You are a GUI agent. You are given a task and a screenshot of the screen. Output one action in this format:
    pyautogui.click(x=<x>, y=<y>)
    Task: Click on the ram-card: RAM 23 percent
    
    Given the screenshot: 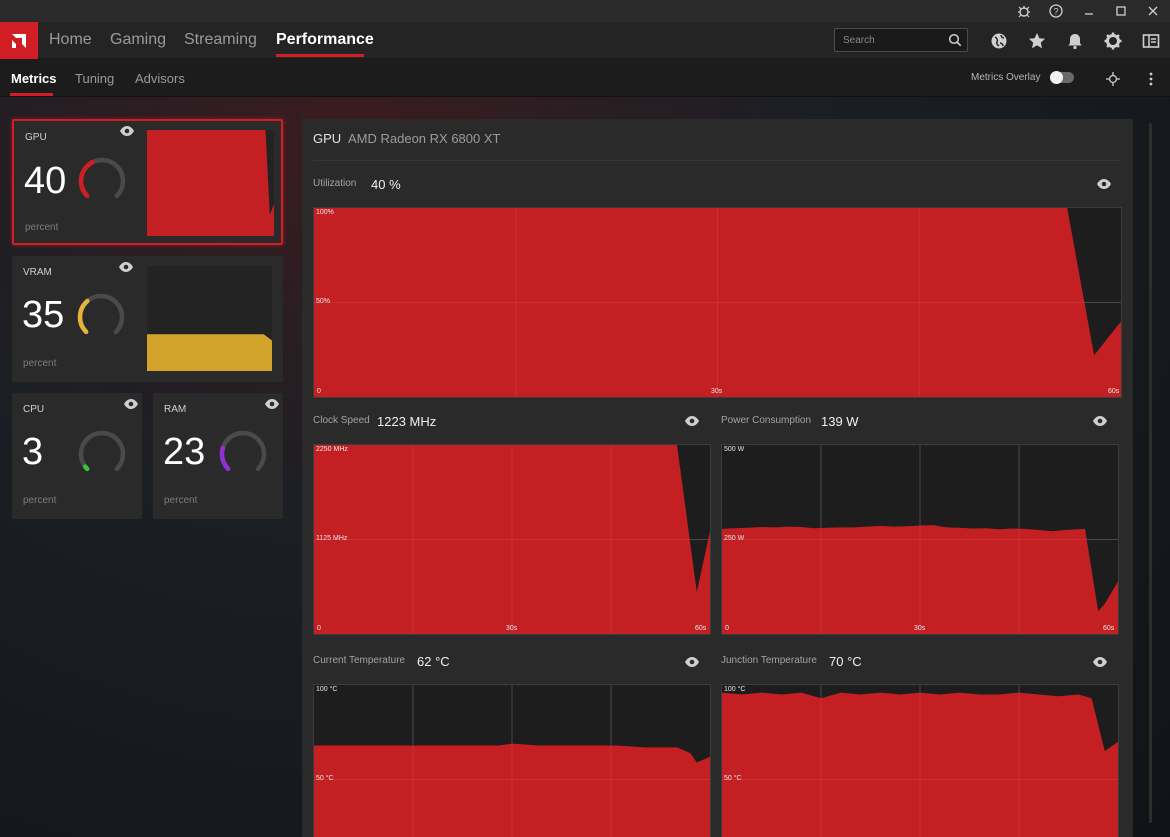 What is the action you would take?
    pyautogui.click(x=218, y=456)
    